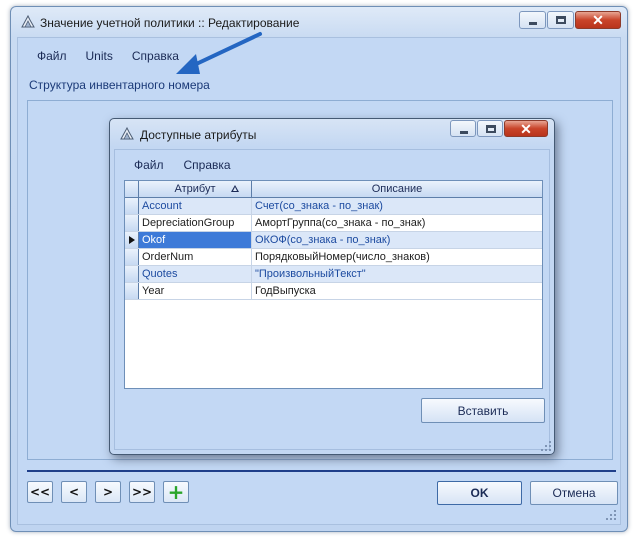  I want to click on select-all-cell, so click(132, 189).